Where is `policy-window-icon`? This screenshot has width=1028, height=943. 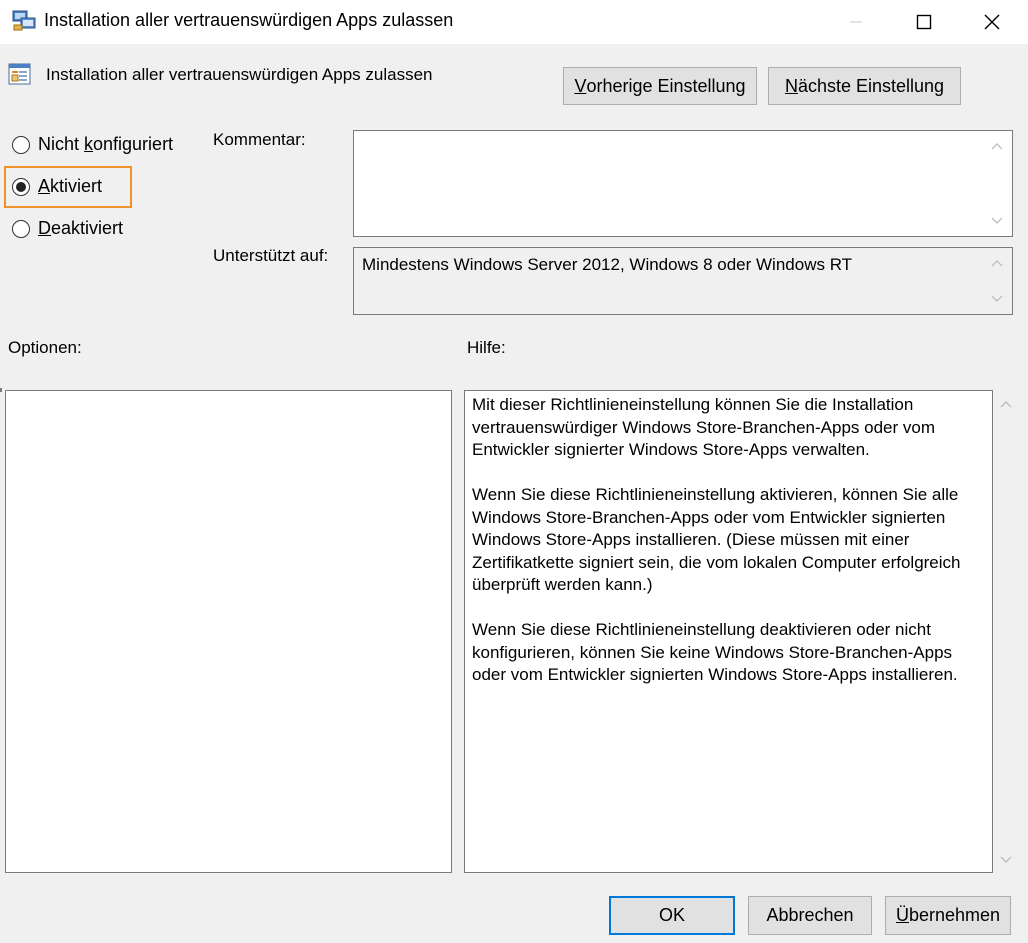
policy-window-icon is located at coordinates (24, 21).